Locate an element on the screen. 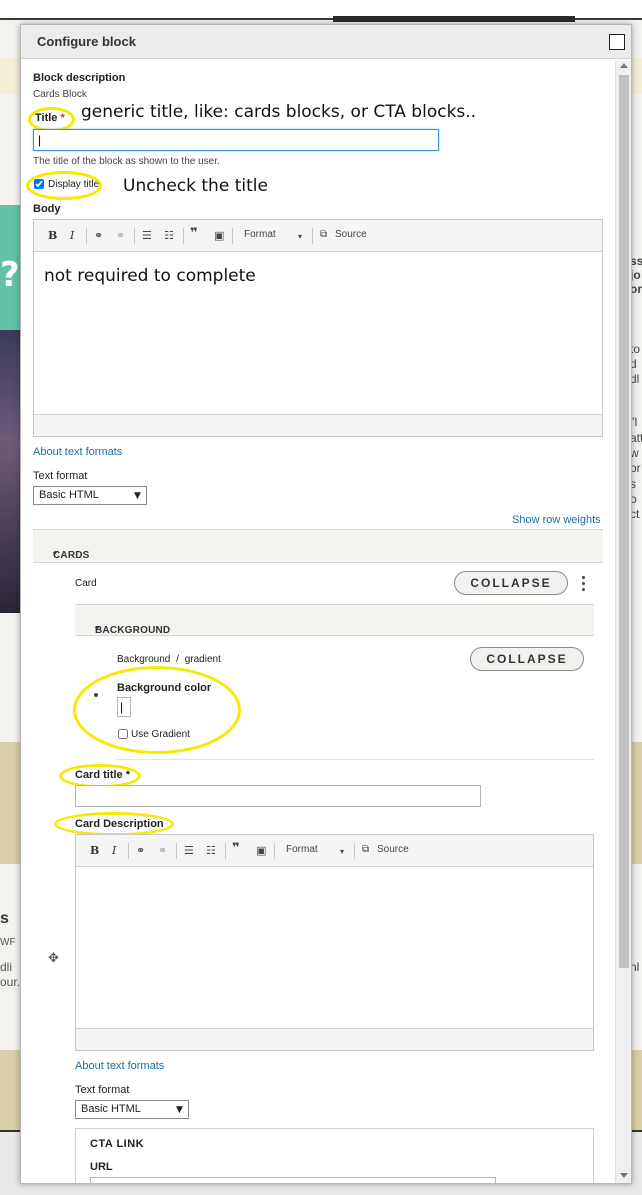  card-label: Card is located at coordinates (86, 583).